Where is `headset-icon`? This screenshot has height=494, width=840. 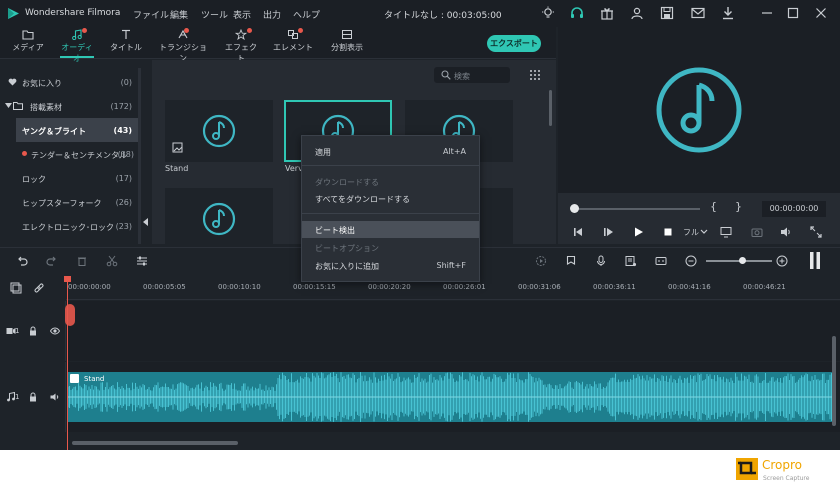
headset-icon is located at coordinates (577, 13).